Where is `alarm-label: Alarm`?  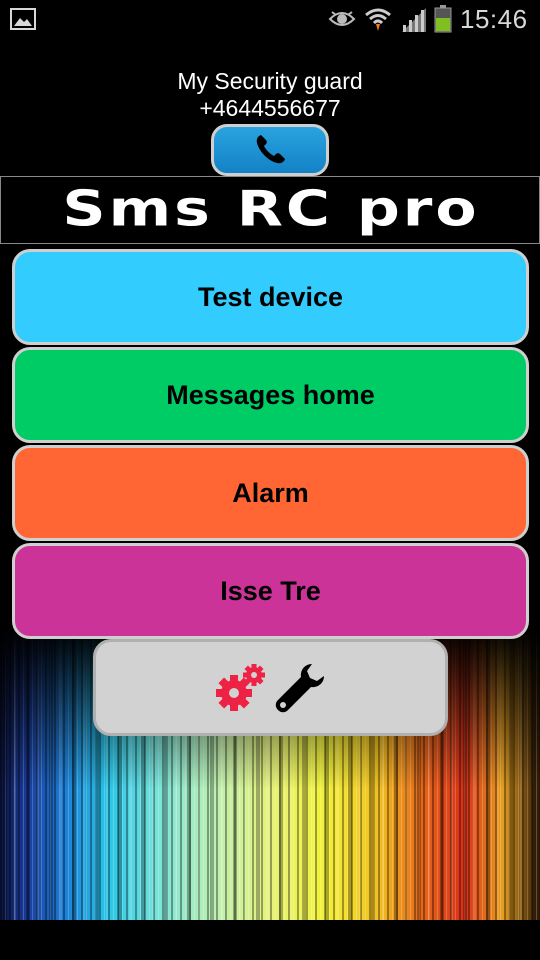
alarm-label: Alarm is located at coordinates (270, 492).